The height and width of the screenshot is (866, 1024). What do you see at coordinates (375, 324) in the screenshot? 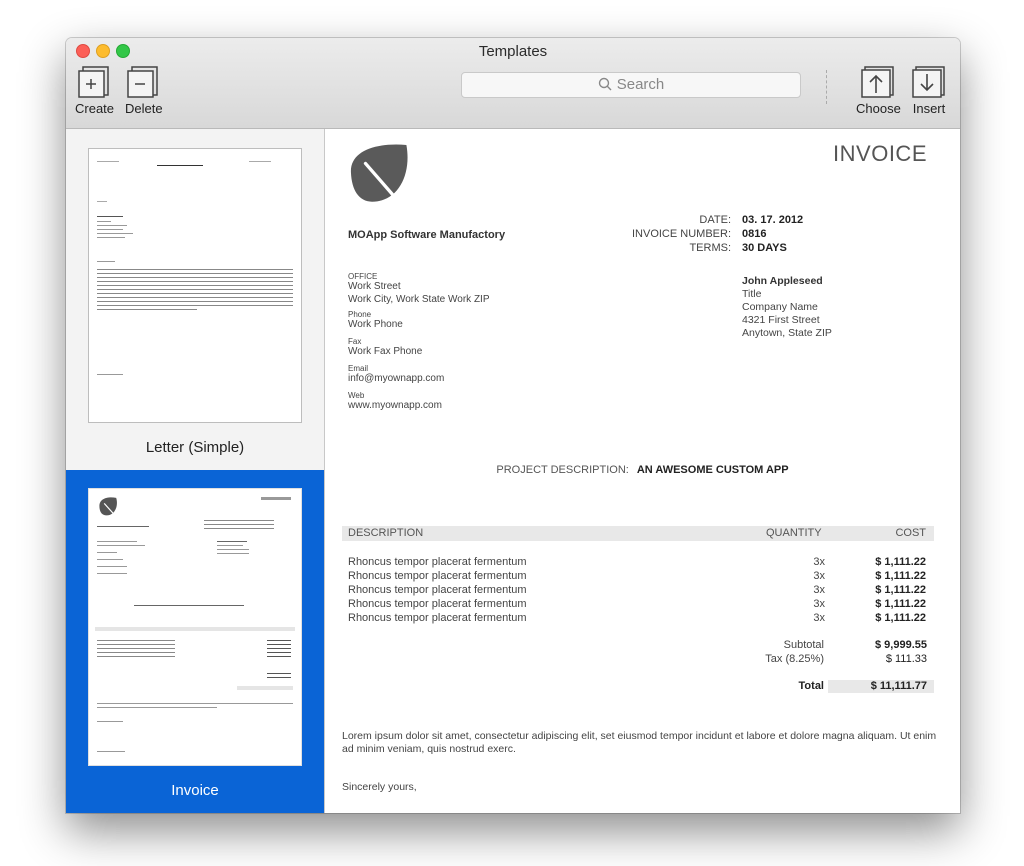
I see `phone-value: Work Phone` at bounding box center [375, 324].